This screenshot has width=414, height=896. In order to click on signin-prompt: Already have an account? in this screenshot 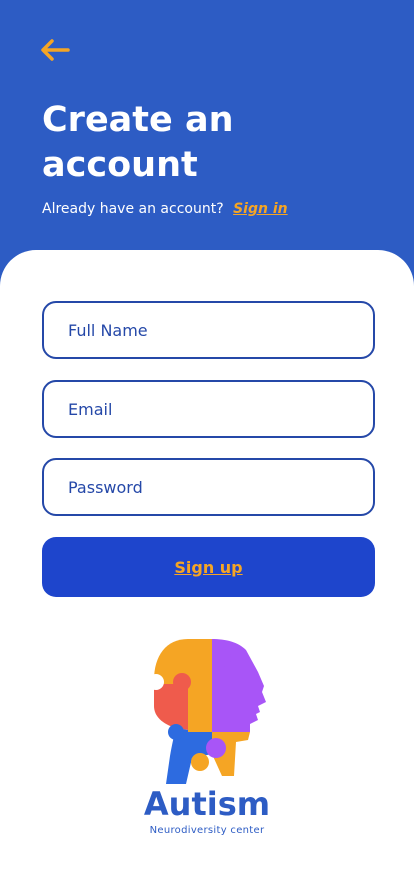, I will do `click(133, 209)`.